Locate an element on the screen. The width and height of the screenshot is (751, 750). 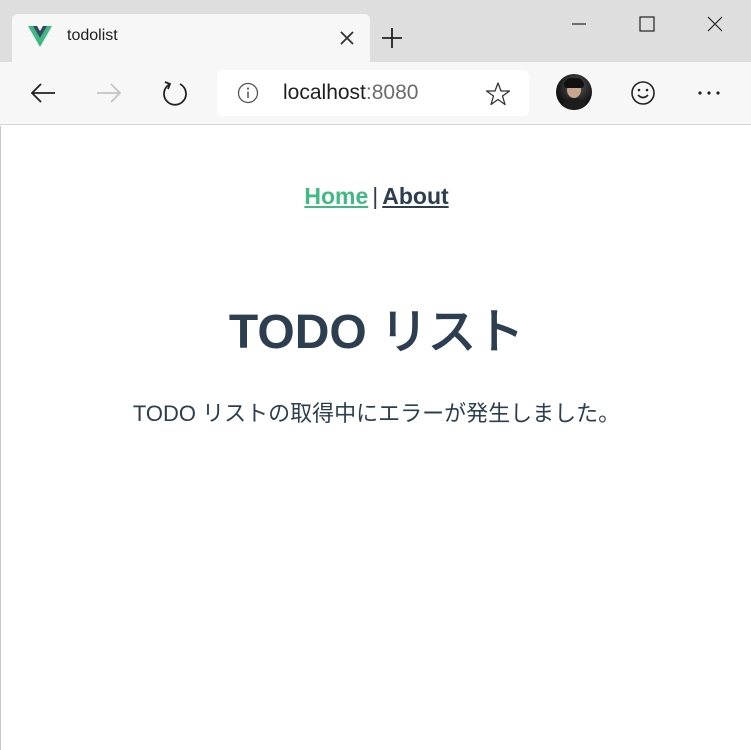
more-icon is located at coordinates (709, 93).